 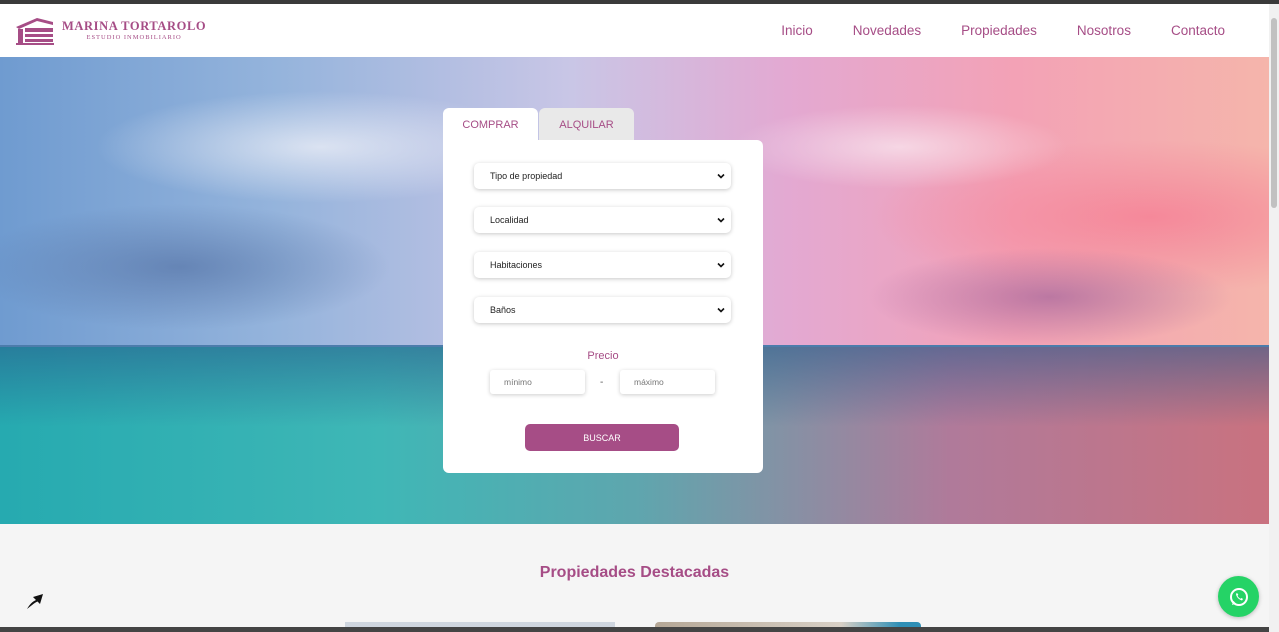 I want to click on nav-contacto: Contacto, so click(x=1198, y=30).